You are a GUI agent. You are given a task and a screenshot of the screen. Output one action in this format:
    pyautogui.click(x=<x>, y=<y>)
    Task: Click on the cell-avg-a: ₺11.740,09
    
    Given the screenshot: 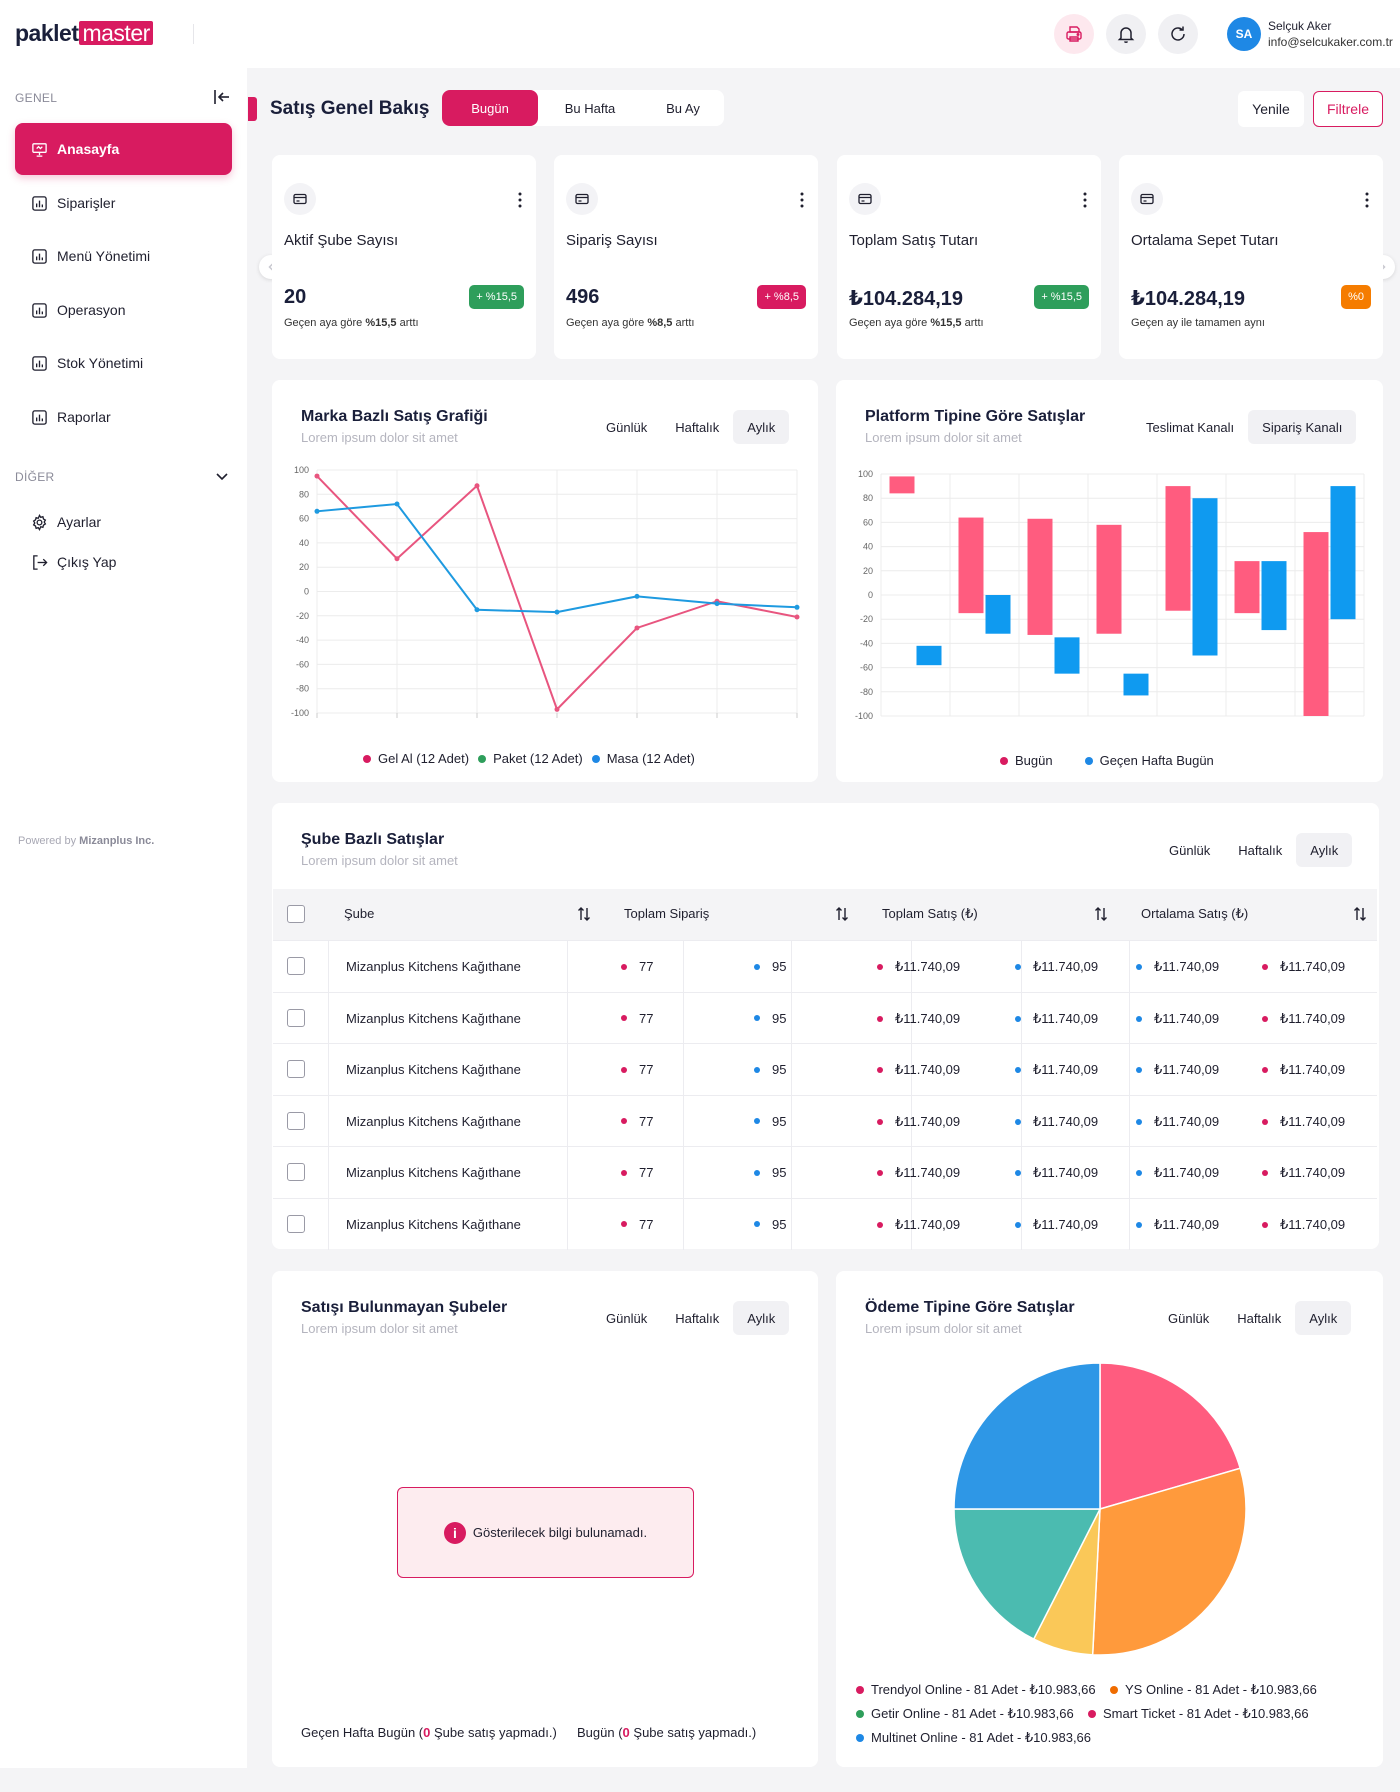 What is the action you would take?
    pyautogui.click(x=1177, y=1019)
    